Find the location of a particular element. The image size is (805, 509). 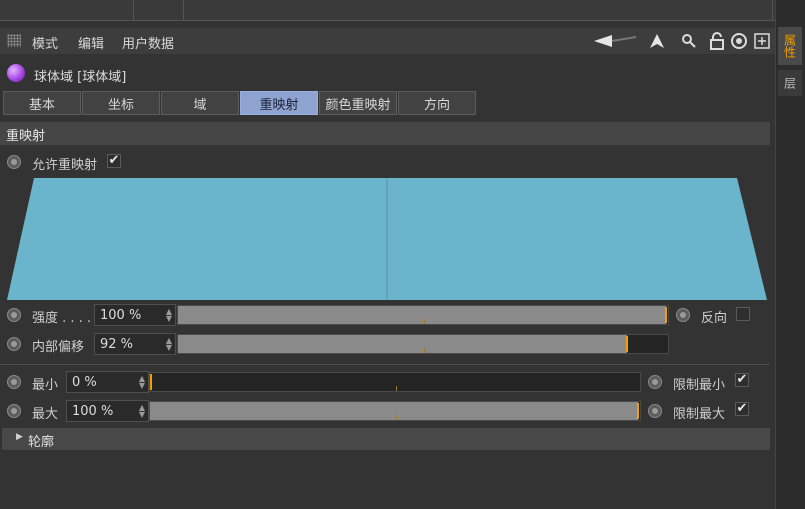

tab-coordinates: 坐标 is located at coordinates (121, 103).